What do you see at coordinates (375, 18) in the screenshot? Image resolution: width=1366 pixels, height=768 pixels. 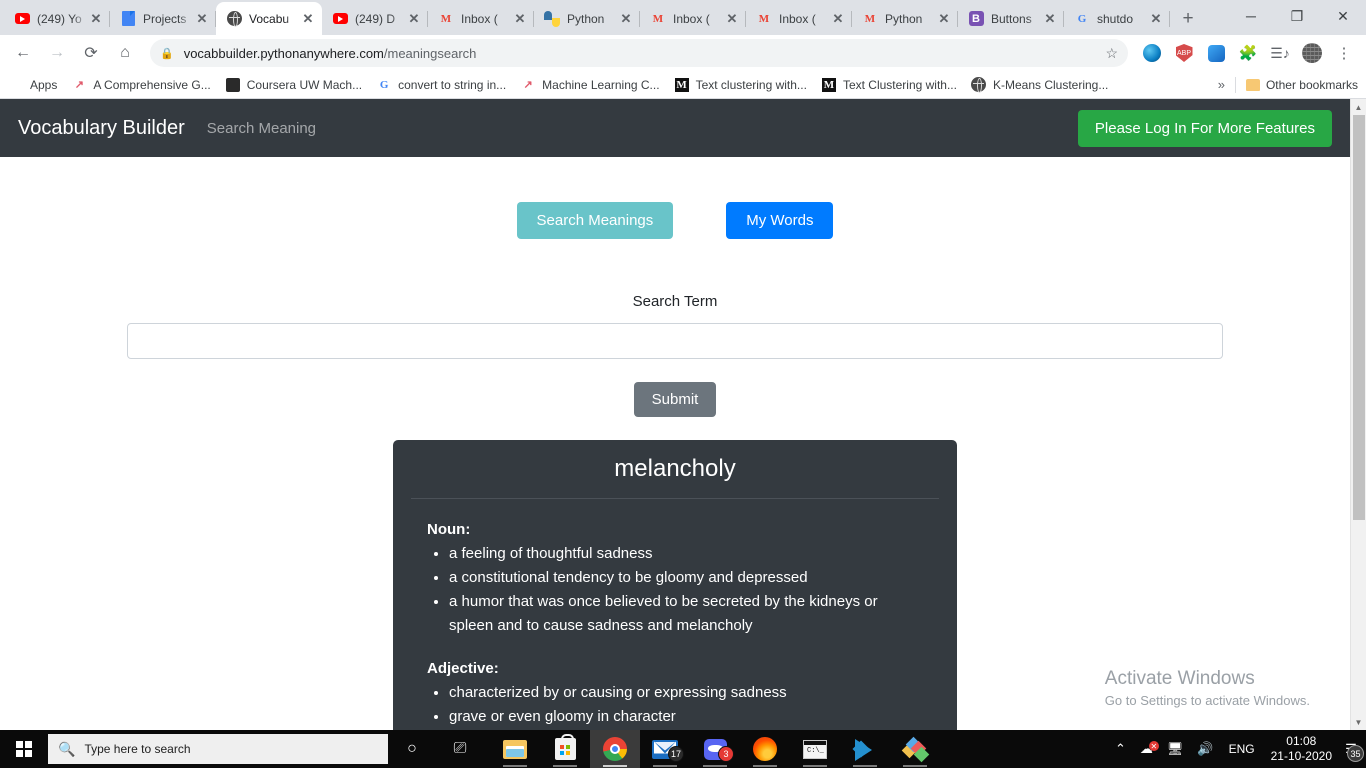 I see `browser-tab-3: (249) D ✕` at bounding box center [375, 18].